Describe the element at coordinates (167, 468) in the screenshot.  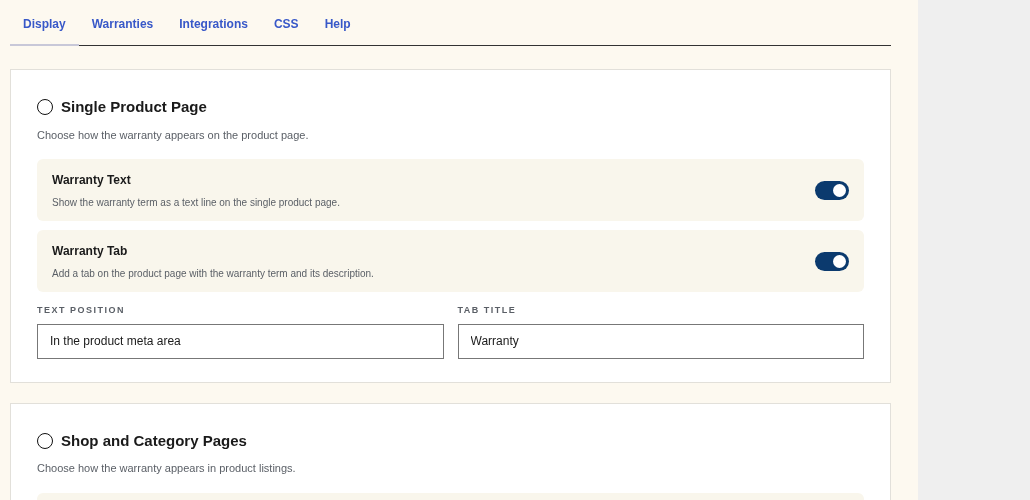
I see `section-description: Choose how the warranty appears in product listings.` at that location.